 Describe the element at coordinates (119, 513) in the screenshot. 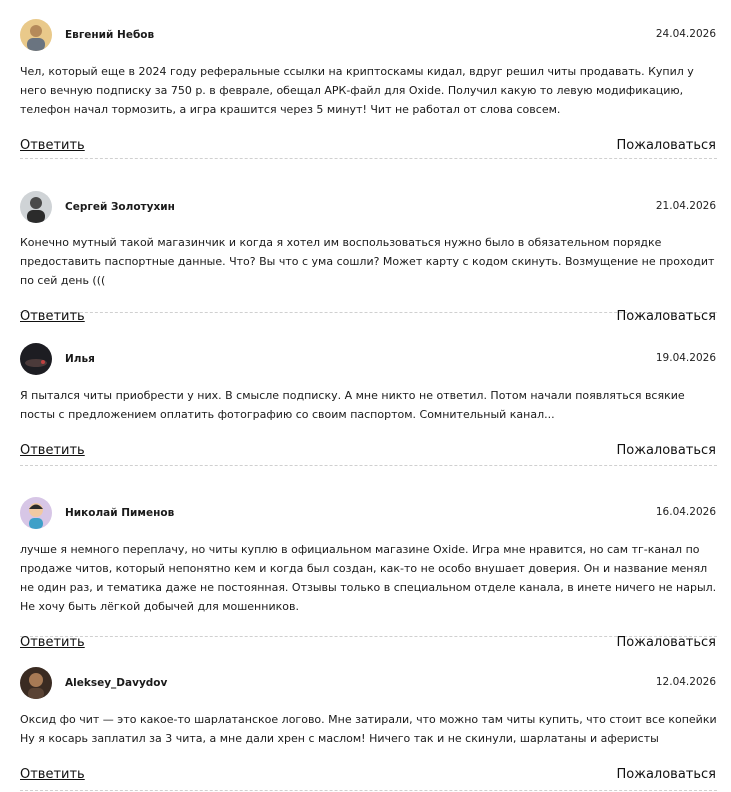

I see `comment-author: Николай Пименов` at that location.